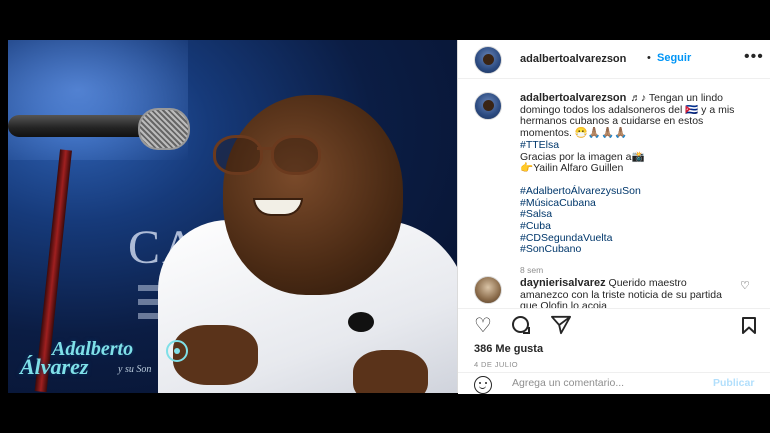  I want to click on post-header: adalbertoalvarezson • Seguir •••, so click(614, 59).